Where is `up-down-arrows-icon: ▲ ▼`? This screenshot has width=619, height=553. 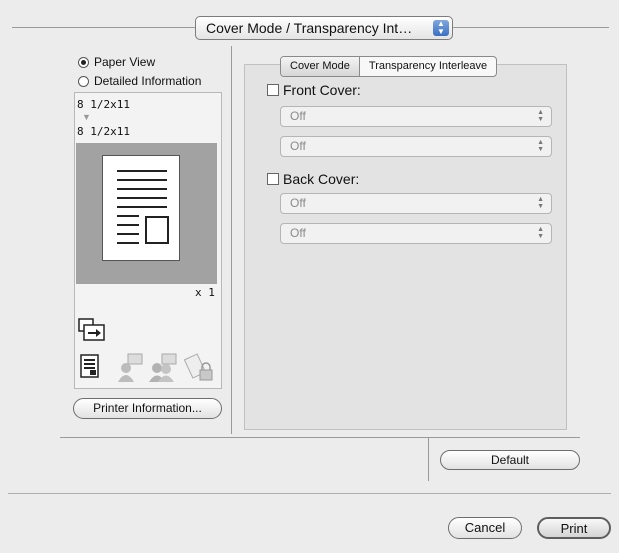
up-down-arrows-icon: ▲ ▼ is located at coordinates (441, 28).